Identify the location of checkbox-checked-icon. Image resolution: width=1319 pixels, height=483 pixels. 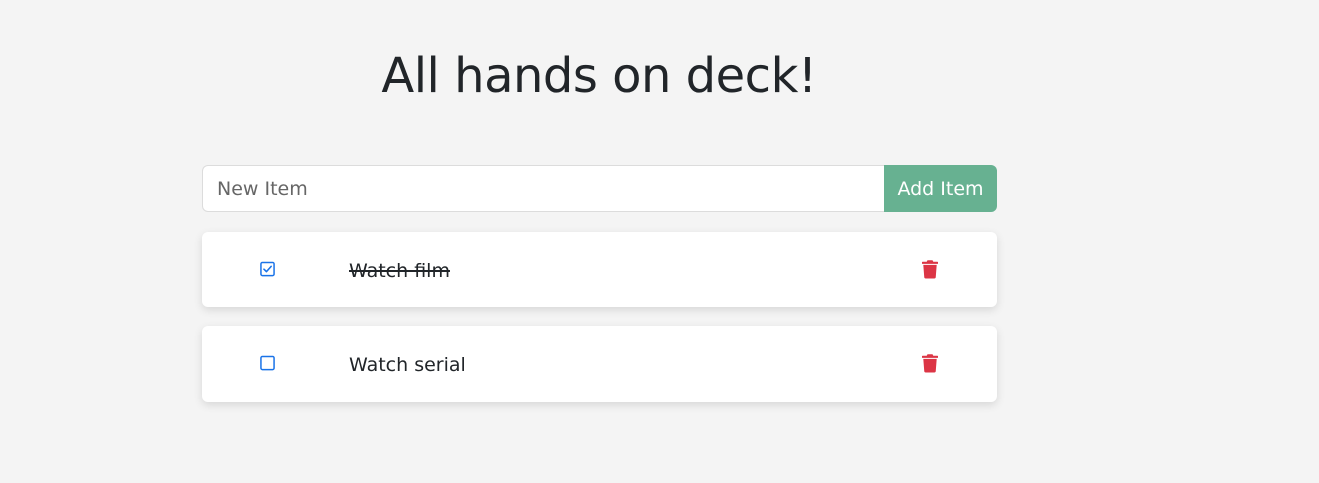
(267, 268).